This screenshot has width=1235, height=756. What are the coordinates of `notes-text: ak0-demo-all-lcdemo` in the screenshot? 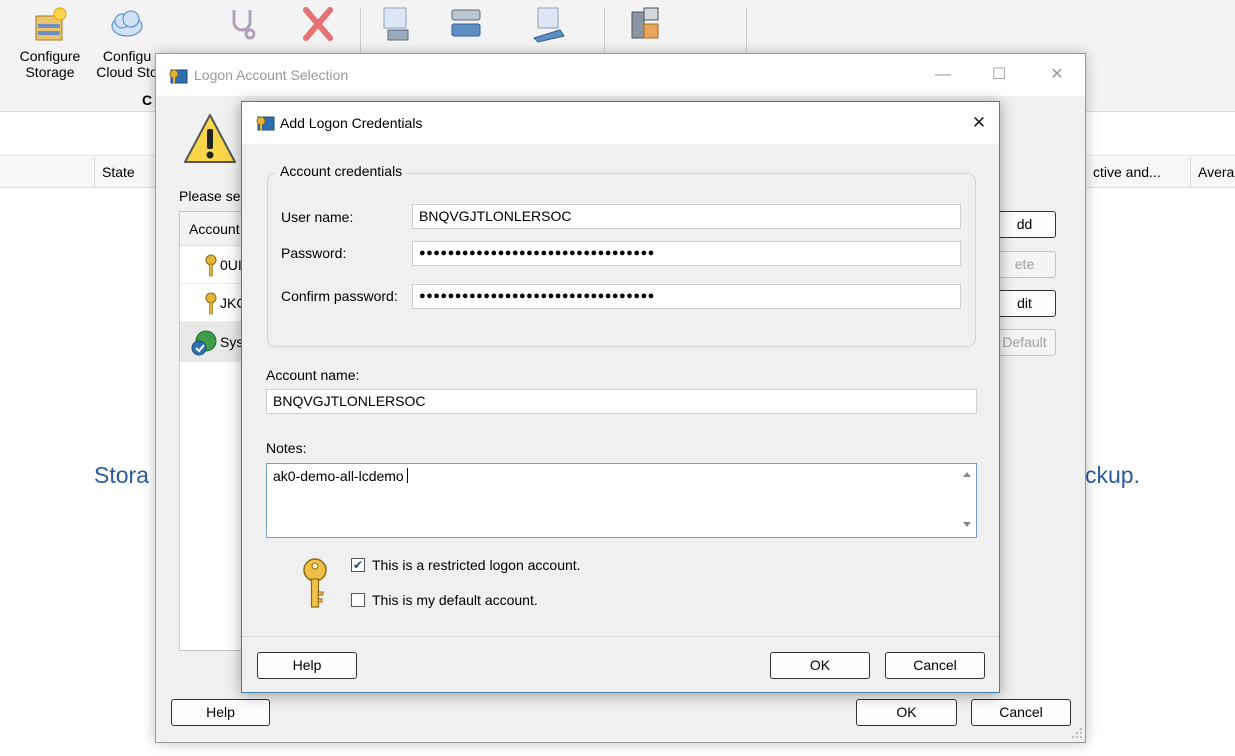 It's located at (340, 476).